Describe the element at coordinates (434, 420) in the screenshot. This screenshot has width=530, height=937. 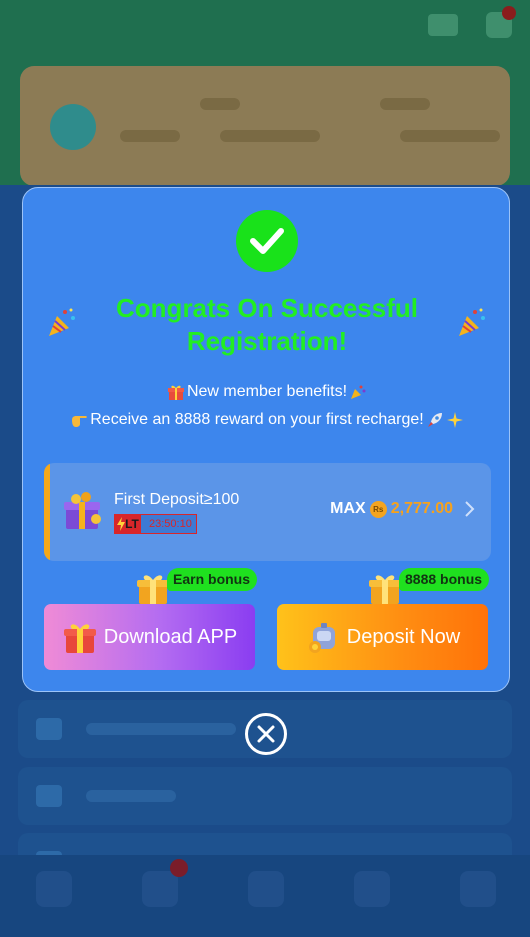
I see `rocket-icon` at that location.